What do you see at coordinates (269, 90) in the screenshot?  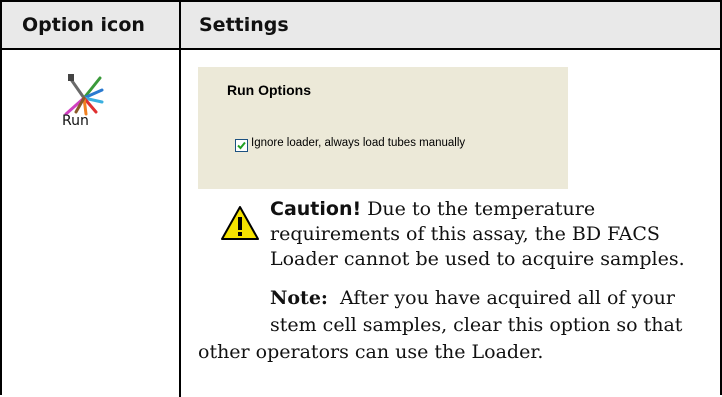 I see `run-options-title: Run Options` at bounding box center [269, 90].